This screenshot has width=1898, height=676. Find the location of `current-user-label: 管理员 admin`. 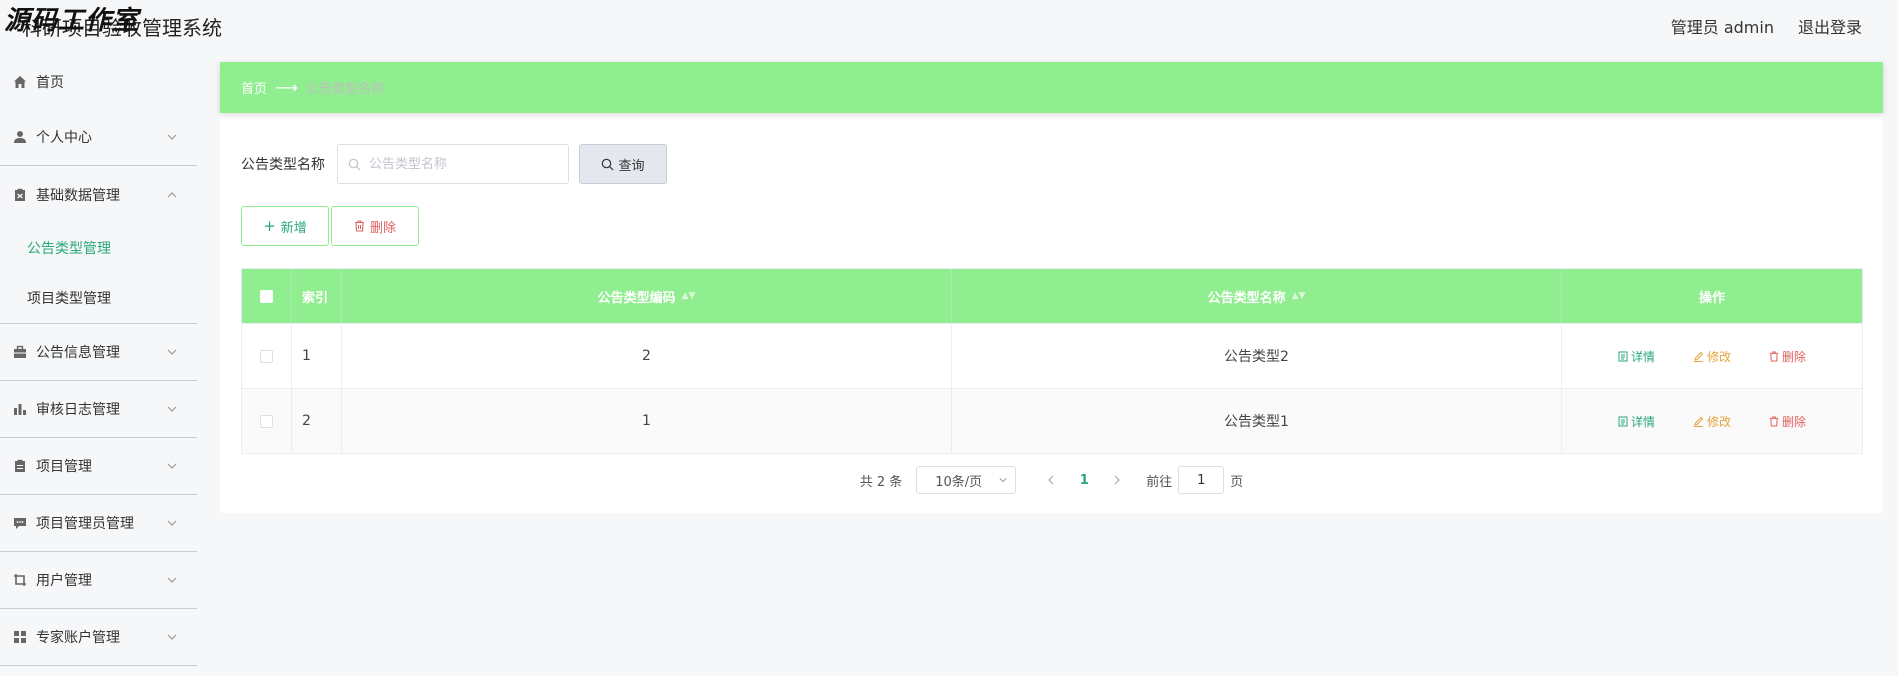

current-user-label: 管理员 admin is located at coordinates (1722, 27).